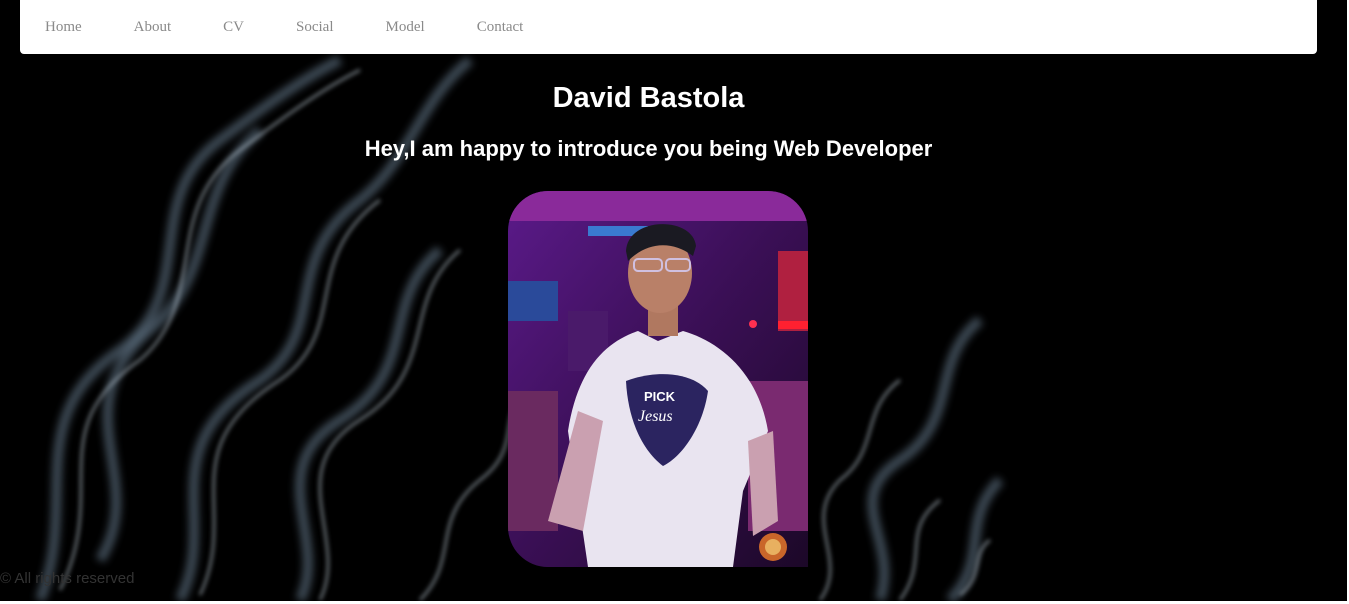 The width and height of the screenshot is (1349, 604). I want to click on footer-copyright: © All rights reserved, so click(67, 578).